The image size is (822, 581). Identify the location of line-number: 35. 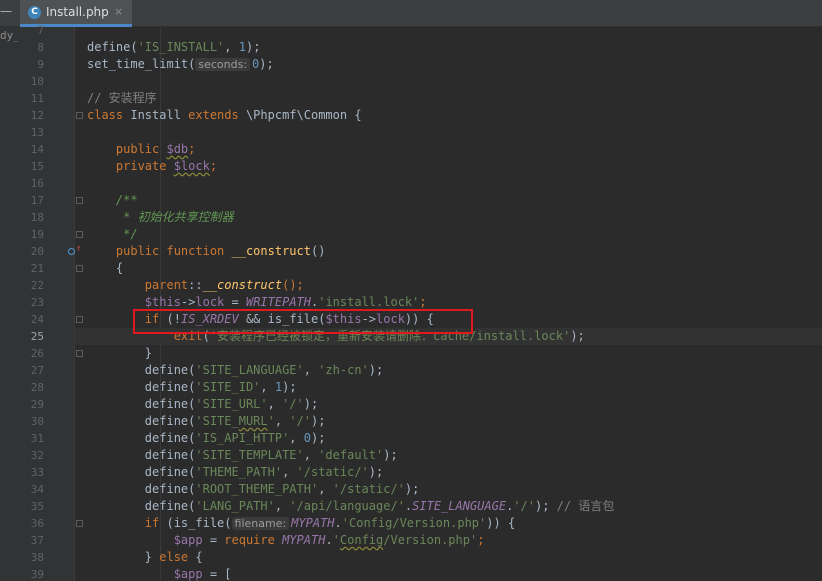
(37, 506).